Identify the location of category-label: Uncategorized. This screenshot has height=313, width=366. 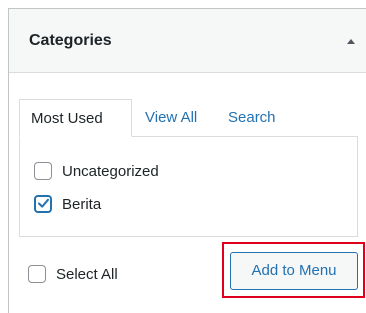
(110, 171).